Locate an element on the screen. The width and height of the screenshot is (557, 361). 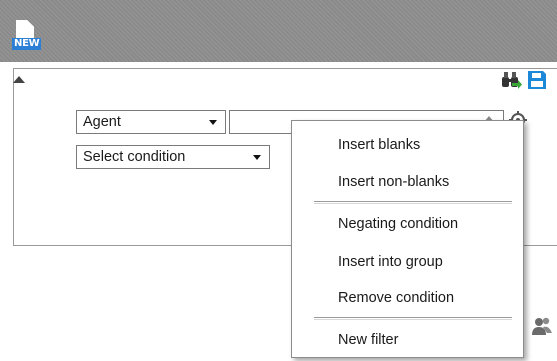
condition-select-value: Select condition is located at coordinates (134, 157).